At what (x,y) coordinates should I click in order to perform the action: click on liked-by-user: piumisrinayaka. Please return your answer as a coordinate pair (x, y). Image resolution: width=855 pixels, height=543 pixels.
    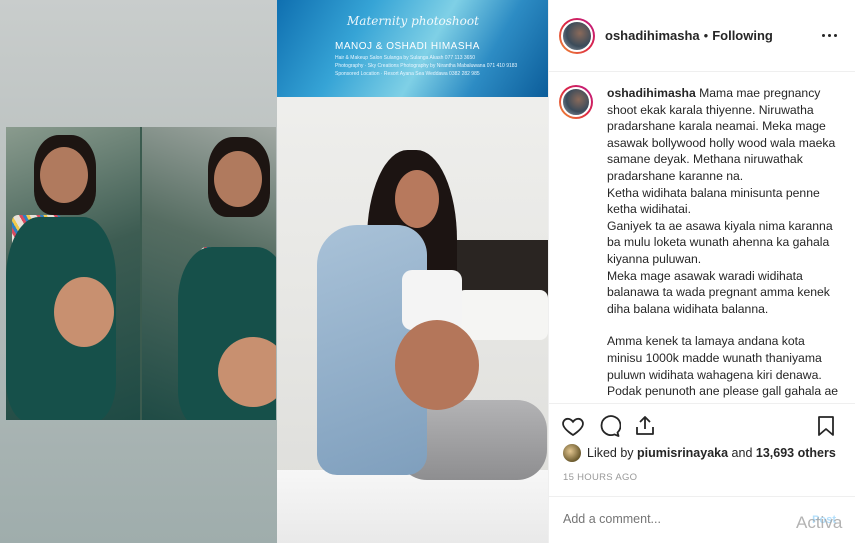
    Looking at the image, I should click on (682, 453).